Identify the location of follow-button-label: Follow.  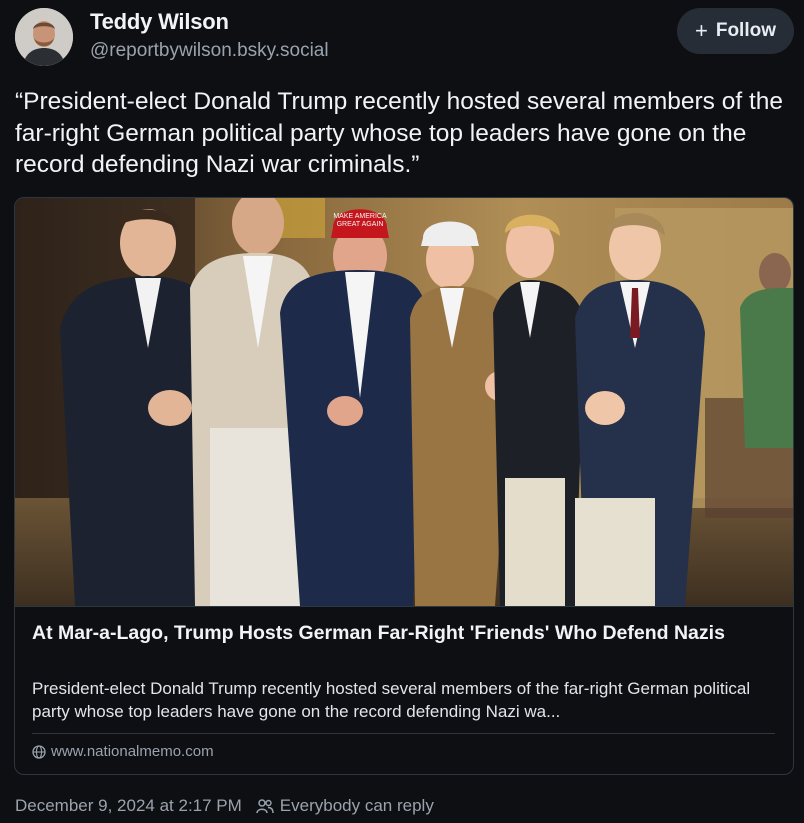
(745, 30).